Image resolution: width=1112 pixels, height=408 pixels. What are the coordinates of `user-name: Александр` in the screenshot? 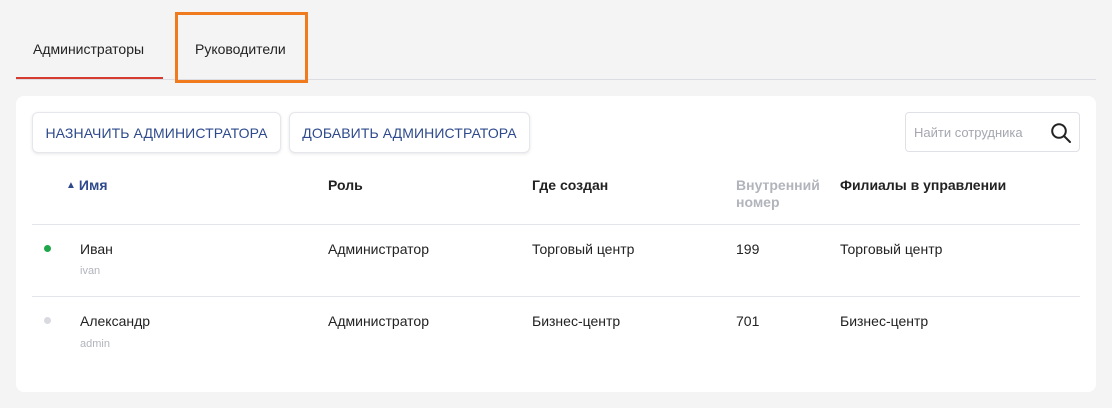 It's located at (115, 321).